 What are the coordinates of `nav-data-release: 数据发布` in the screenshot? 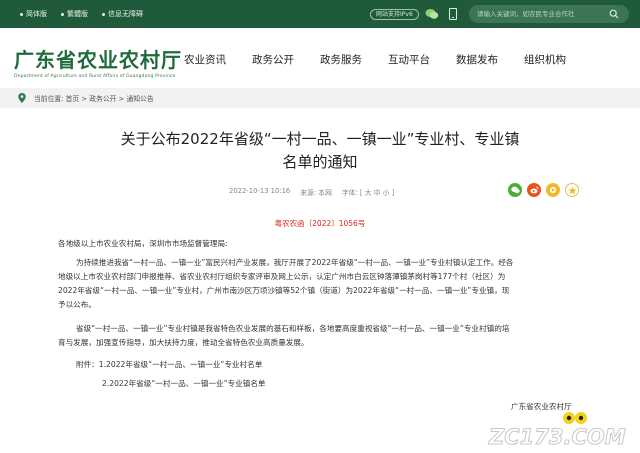 It's located at (477, 59).